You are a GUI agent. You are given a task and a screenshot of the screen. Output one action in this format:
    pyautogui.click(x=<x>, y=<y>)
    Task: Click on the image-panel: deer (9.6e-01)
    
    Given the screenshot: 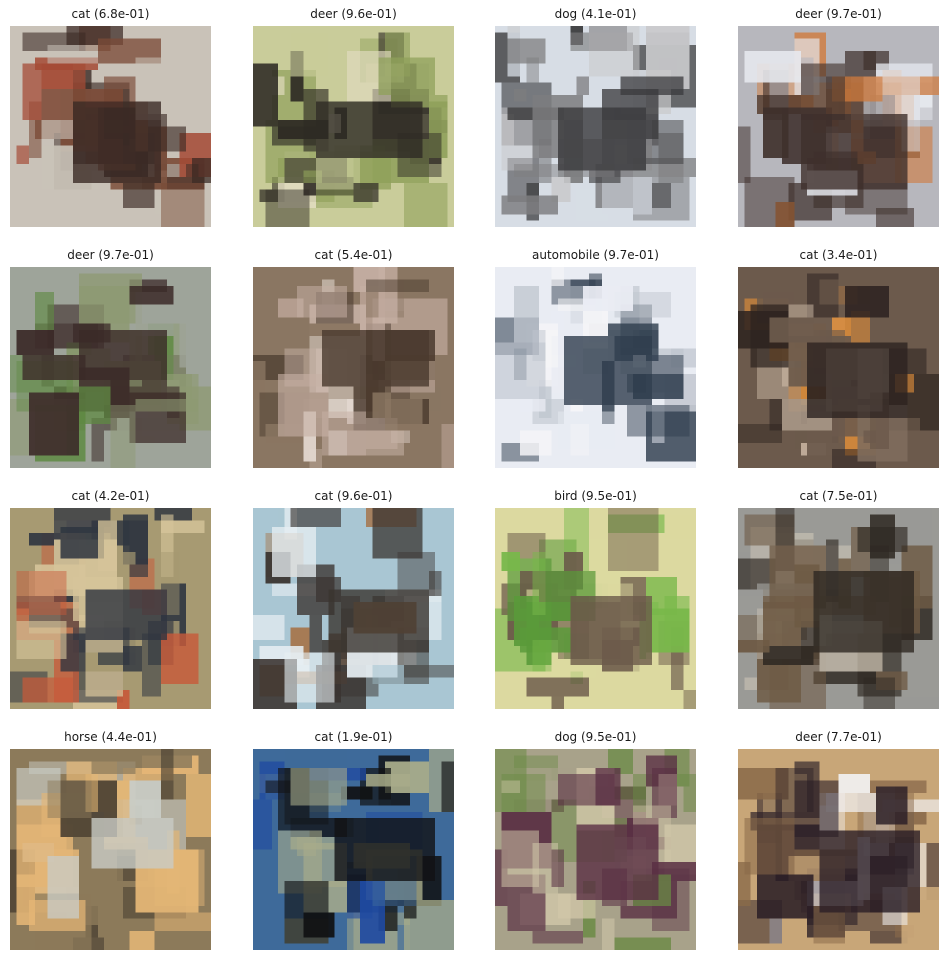 What is the action you would take?
    pyautogui.click(x=353, y=116)
    